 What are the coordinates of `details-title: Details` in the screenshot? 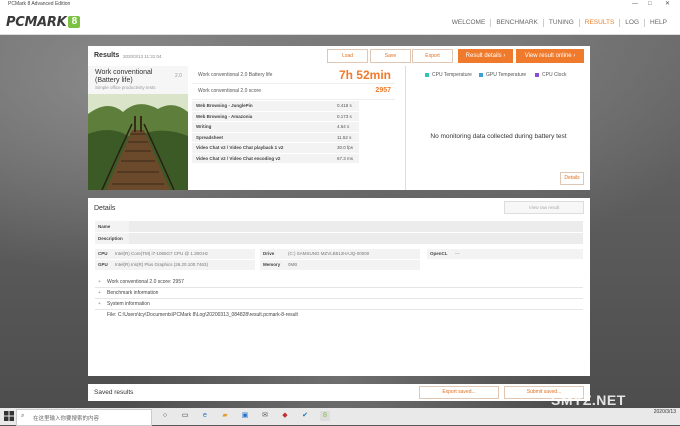 It's located at (105, 208).